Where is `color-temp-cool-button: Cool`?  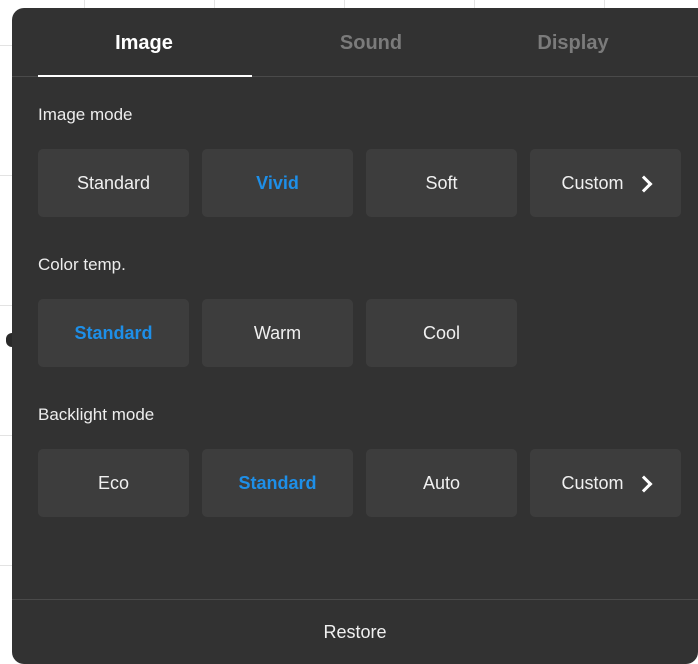
color-temp-cool-button: Cool is located at coordinates (441, 333).